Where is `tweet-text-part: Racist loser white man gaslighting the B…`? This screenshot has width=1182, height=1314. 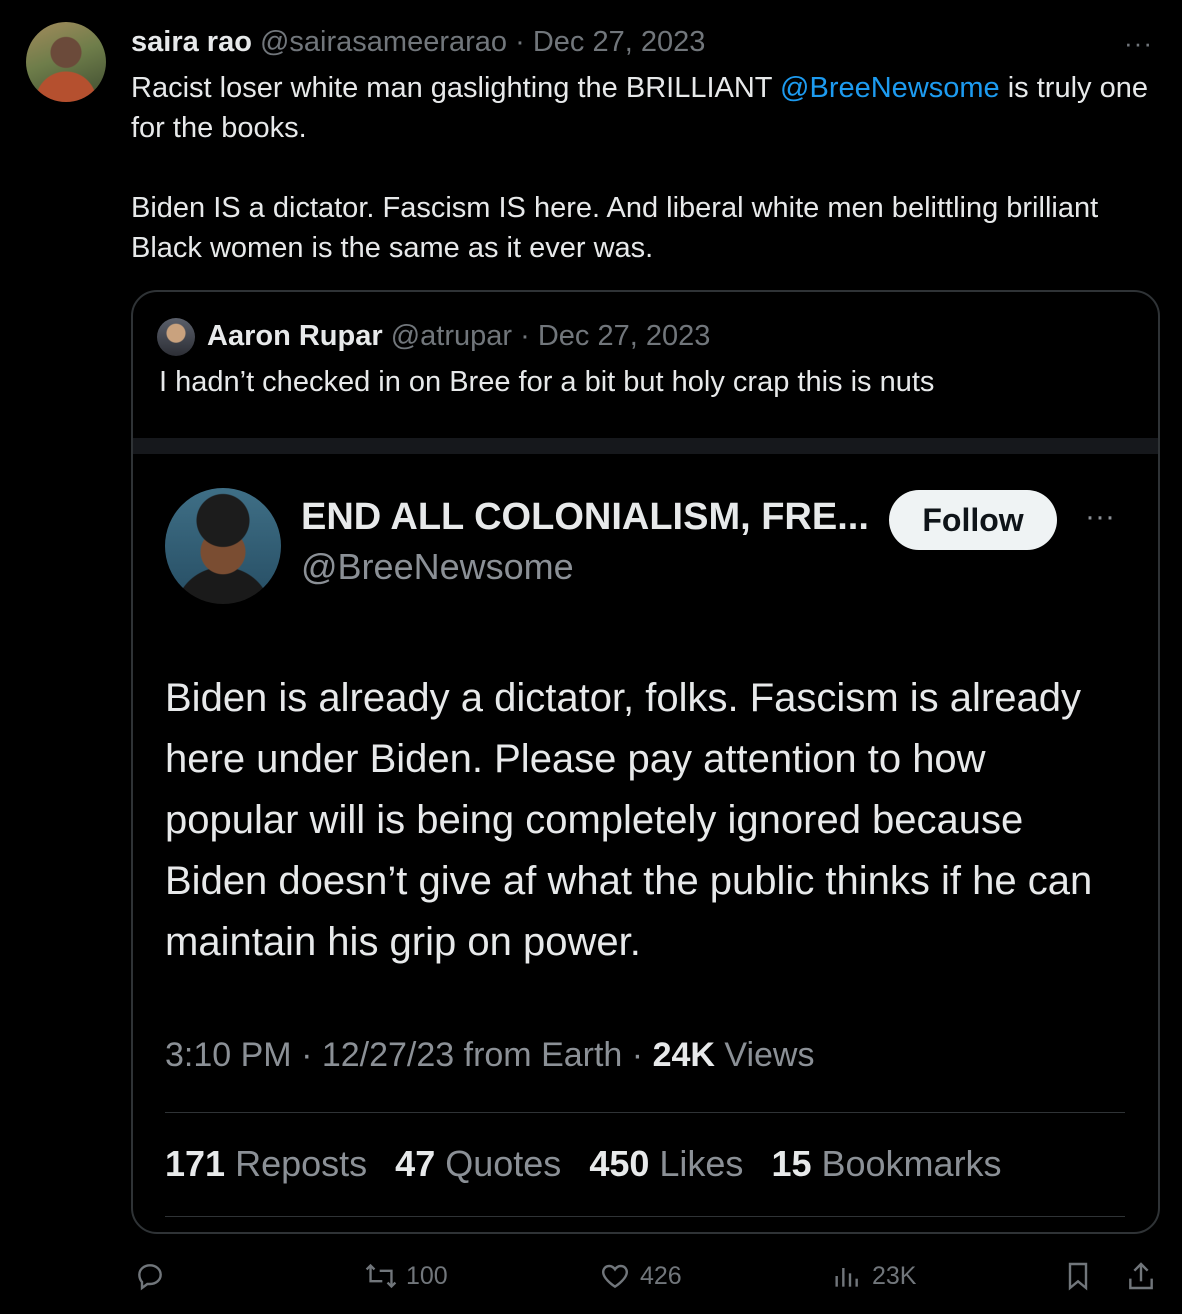 tweet-text-part: Racist loser white man gaslighting the B… is located at coordinates (456, 88).